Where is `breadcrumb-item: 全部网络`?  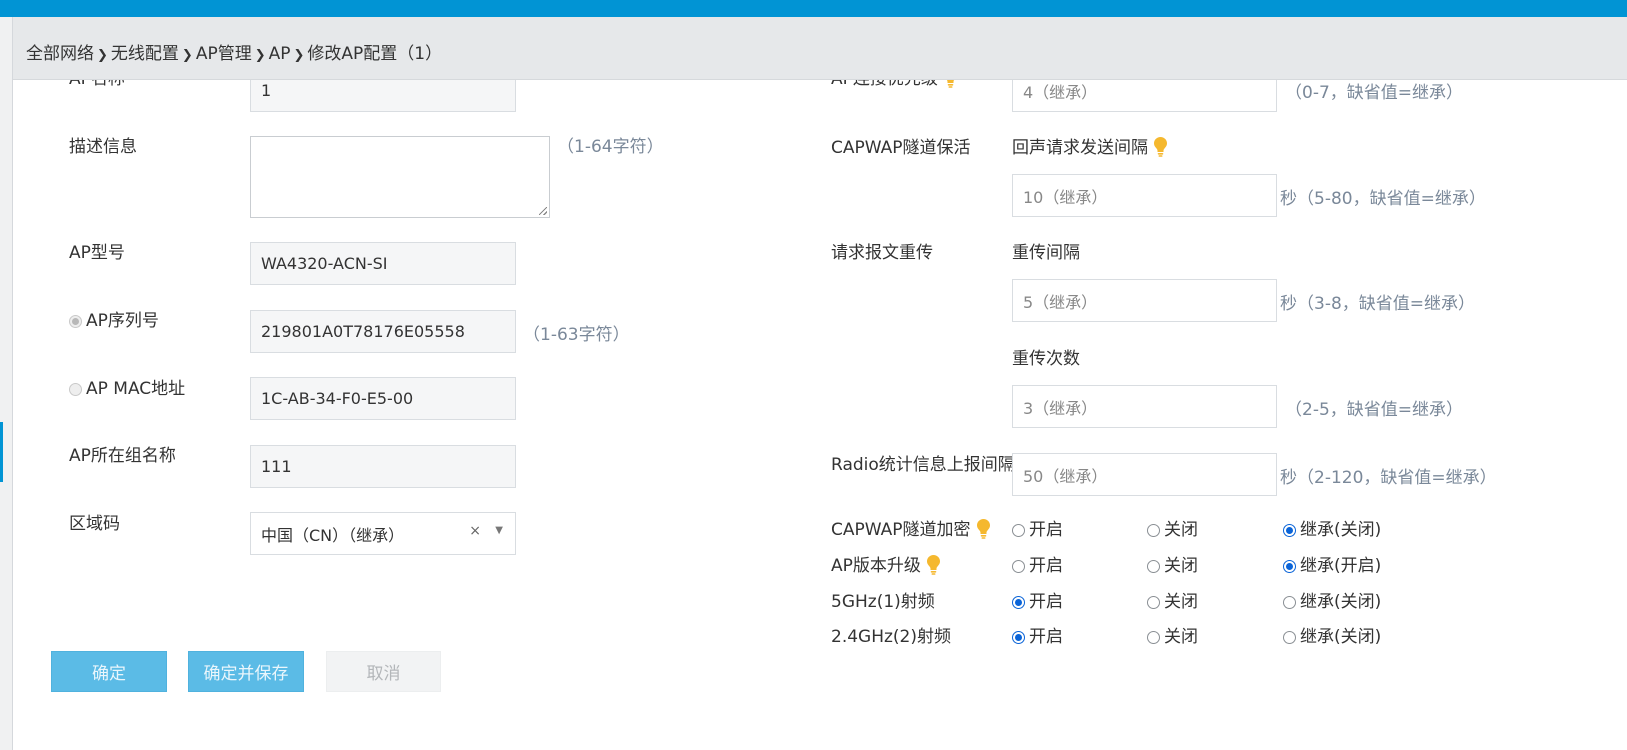 breadcrumb-item: 全部网络 is located at coordinates (60, 54).